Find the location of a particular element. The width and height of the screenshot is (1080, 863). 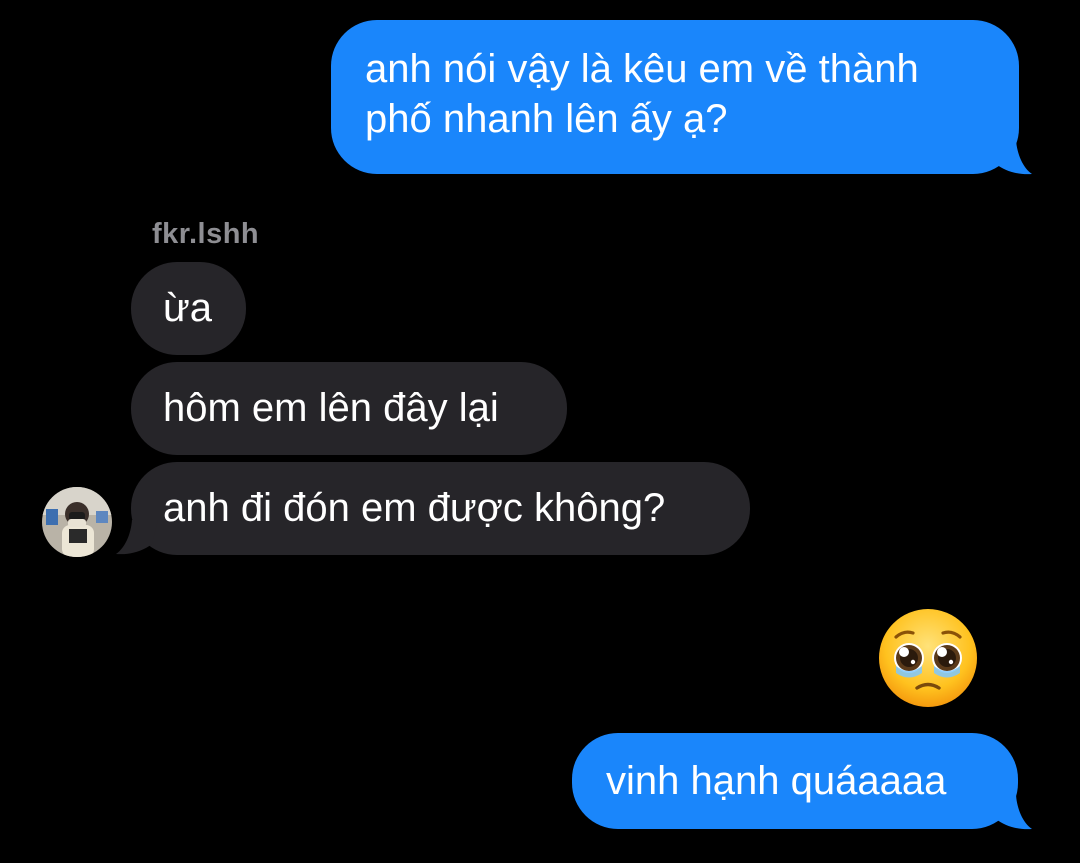

message-text: vinh hạnh quáaaaa is located at coordinates (776, 781).